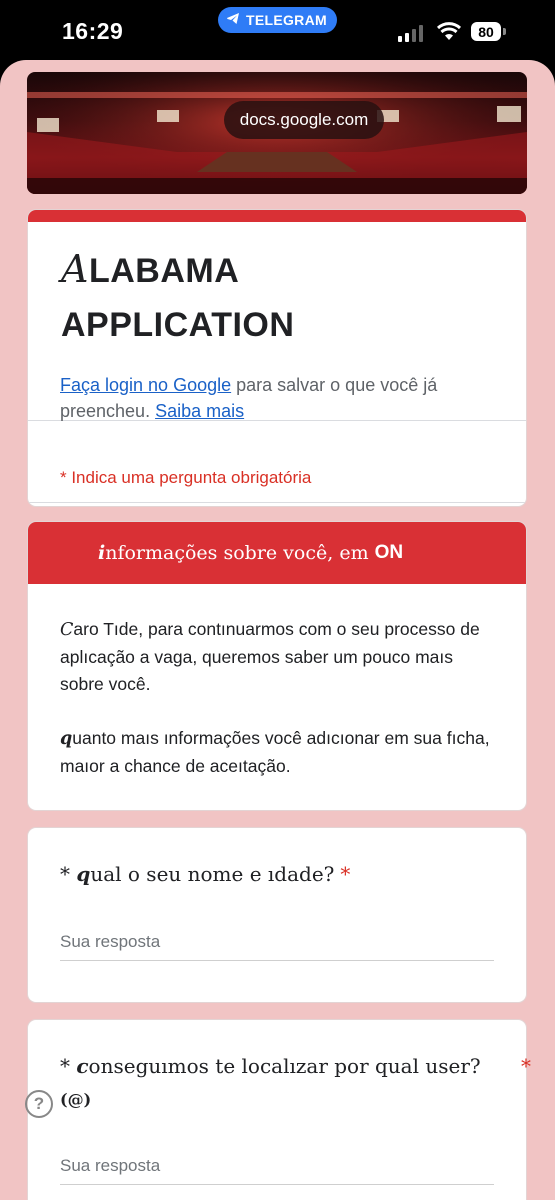 The image size is (555, 1200). Describe the element at coordinates (93, 31) in the screenshot. I see `clock: 16:29` at that location.